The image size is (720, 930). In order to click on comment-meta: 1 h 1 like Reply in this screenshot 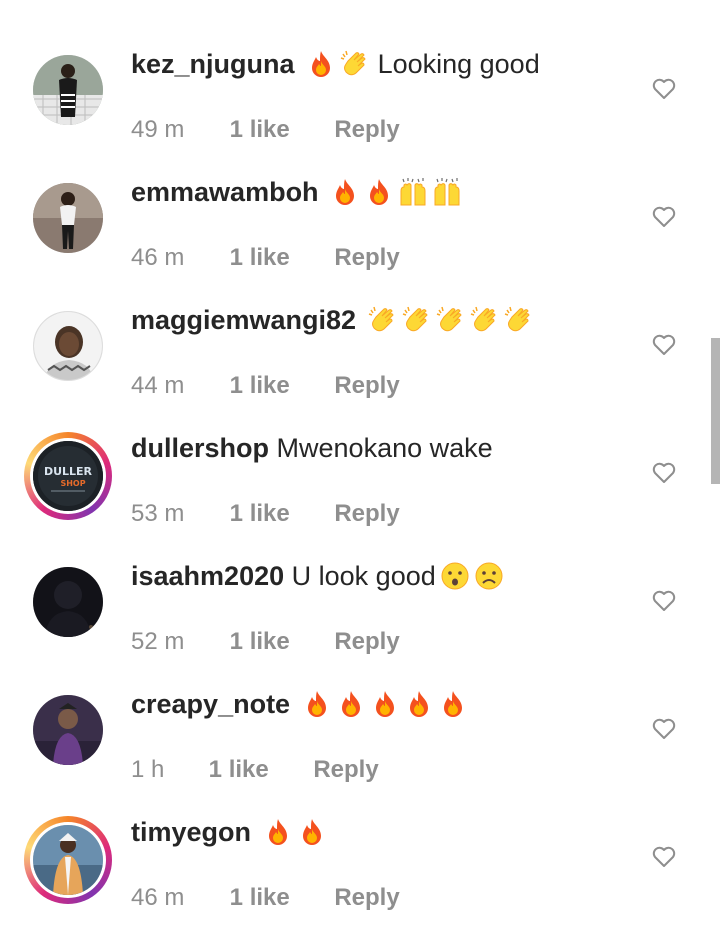, I will do `click(255, 770)`.